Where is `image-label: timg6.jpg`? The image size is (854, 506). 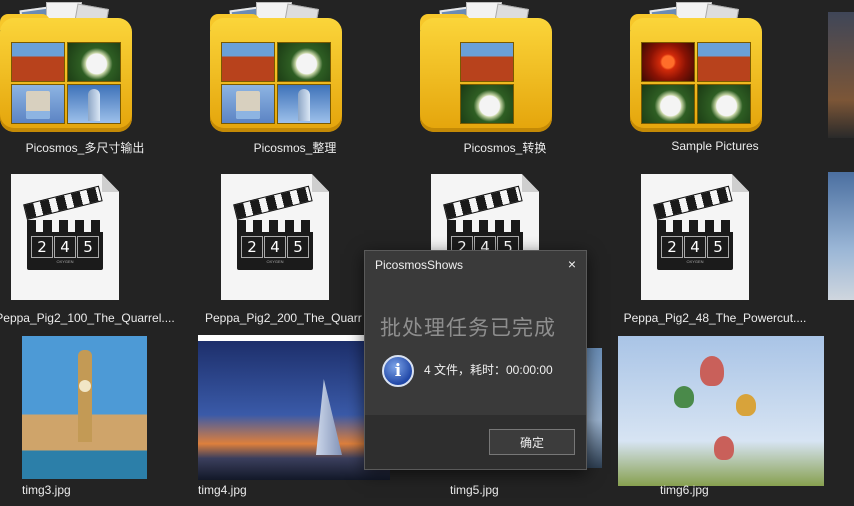
image-label: timg6.jpg is located at coordinates (684, 490).